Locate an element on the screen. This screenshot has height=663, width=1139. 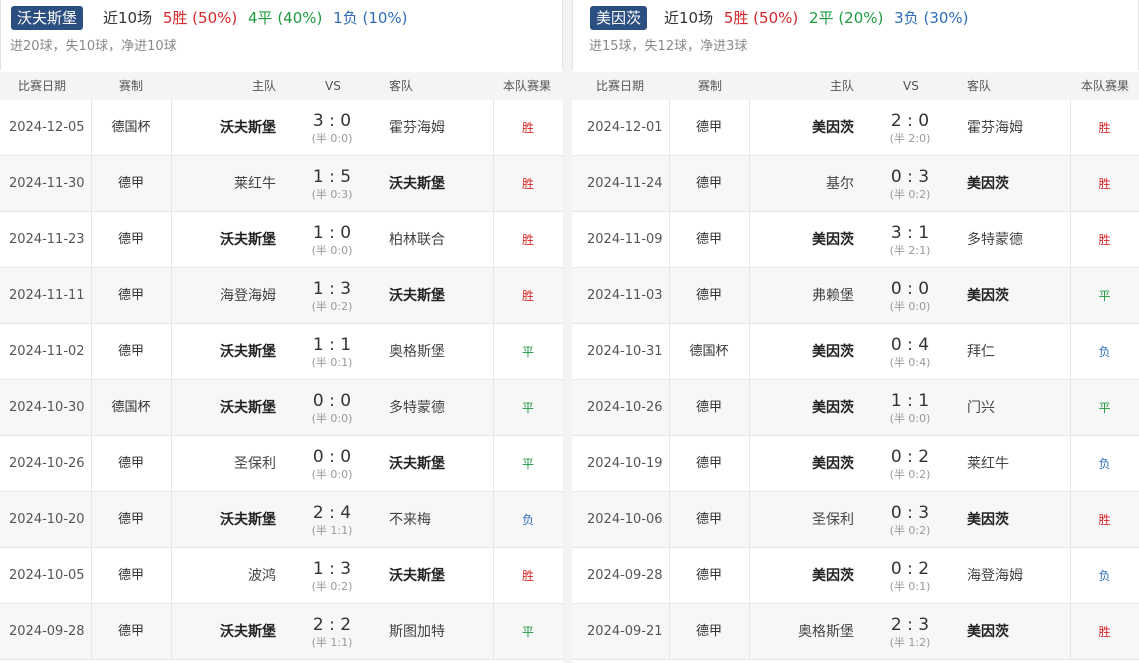
match-score: 2 : 3 is located at coordinates (910, 625).